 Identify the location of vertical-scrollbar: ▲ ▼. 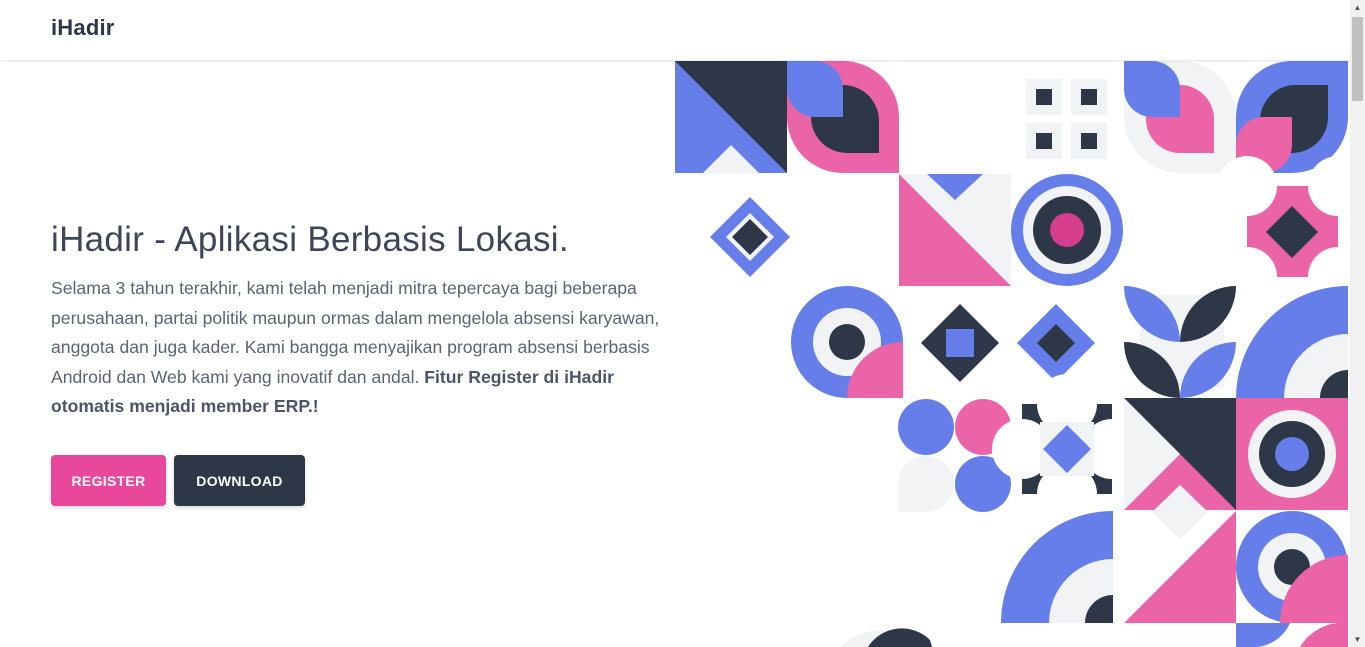
(1357, 323).